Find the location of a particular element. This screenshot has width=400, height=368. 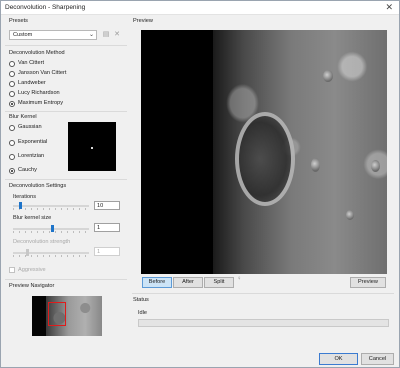

title-bar: Deconvolution - Sharpening ✕ is located at coordinates (200, 8).